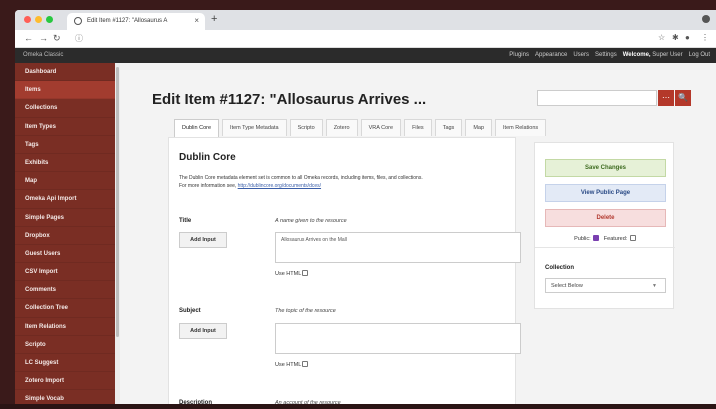 This screenshot has width=716, height=409. Describe the element at coordinates (448, 127) in the screenshot. I see `tab-tags: Tags` at that location.